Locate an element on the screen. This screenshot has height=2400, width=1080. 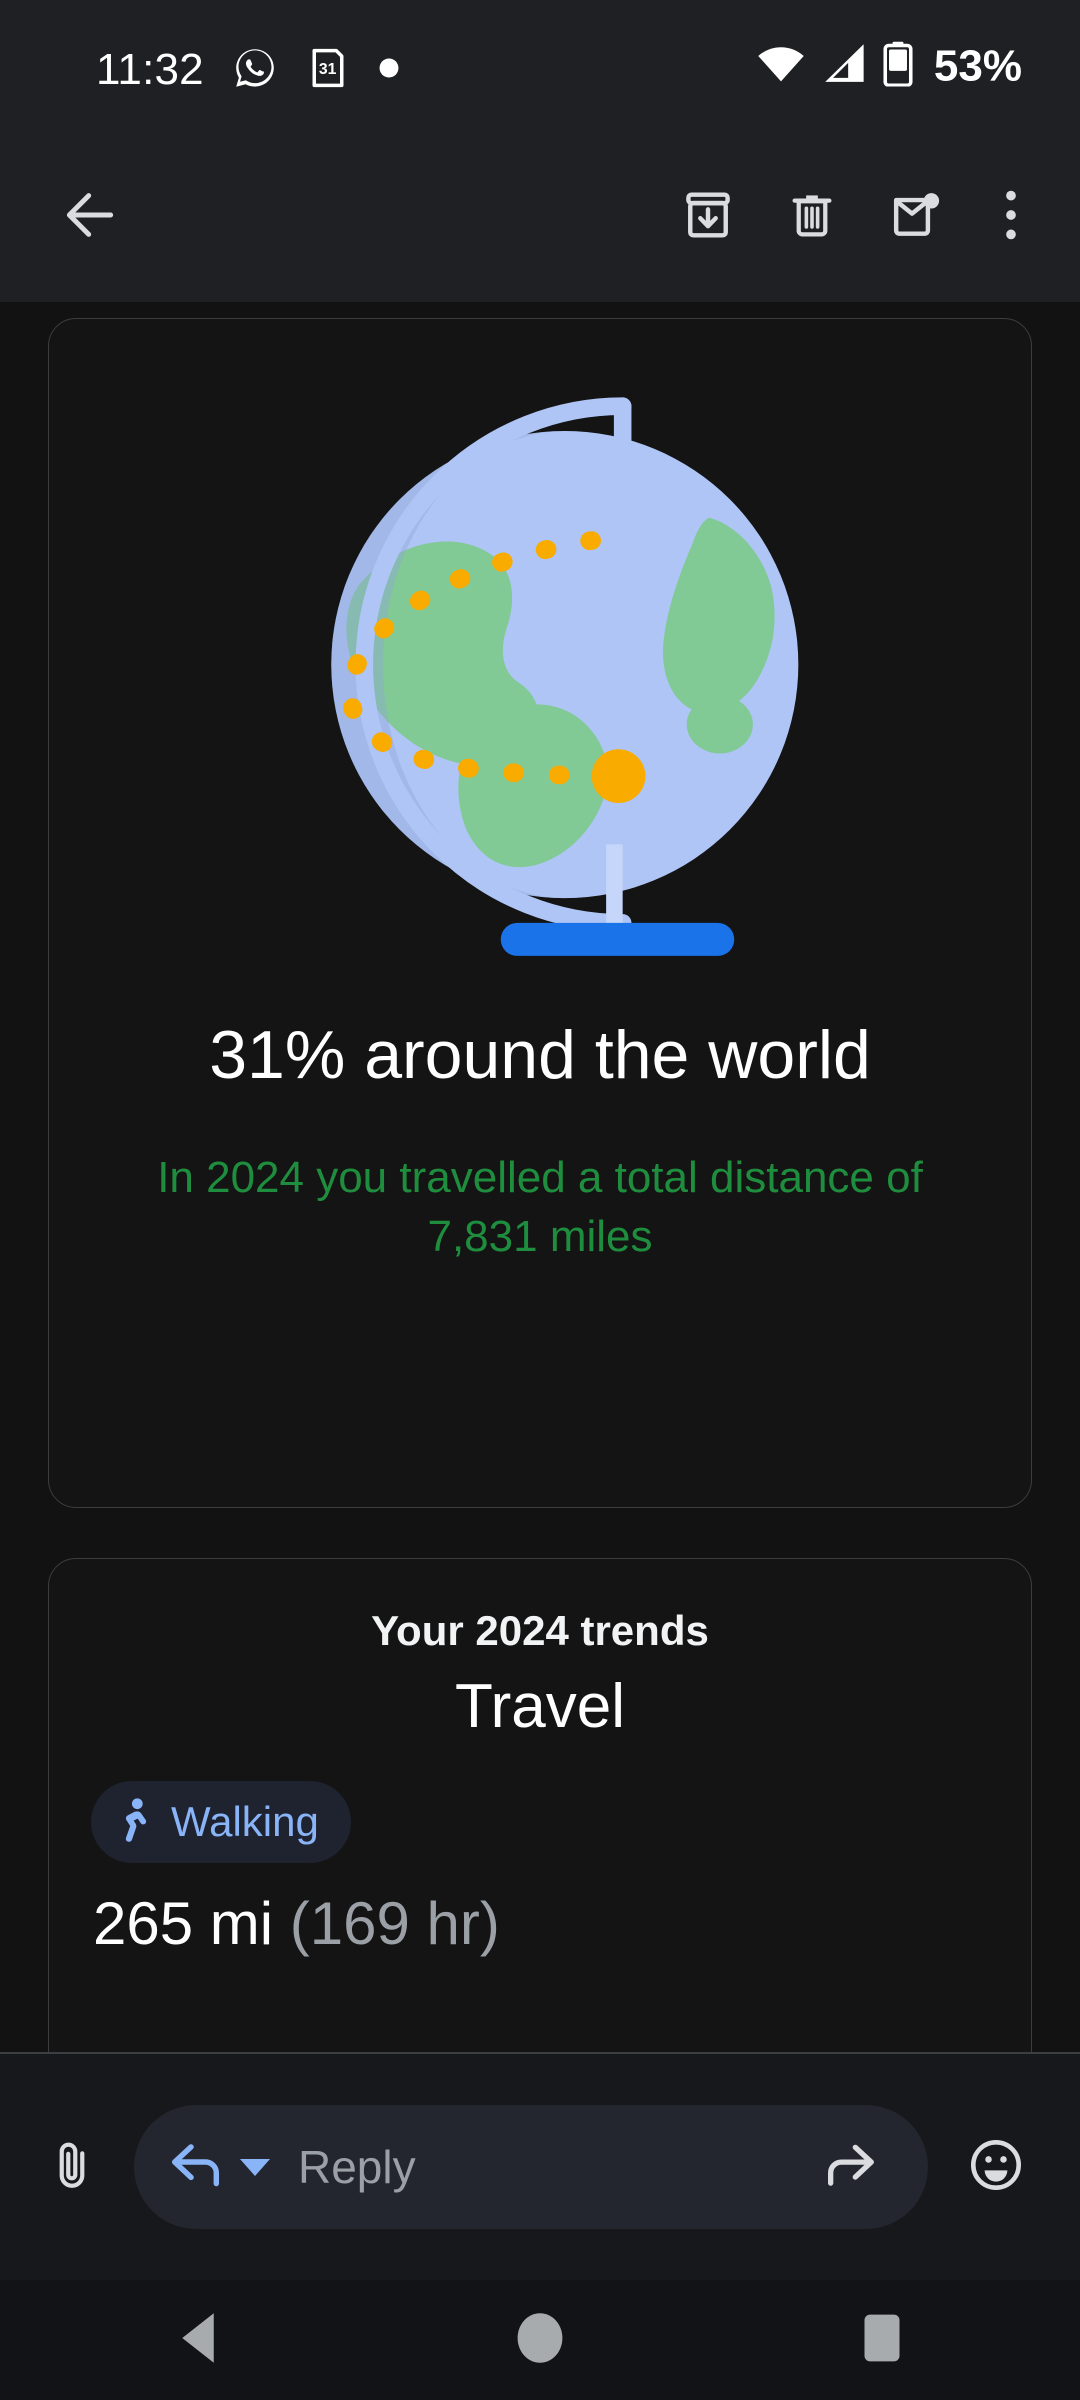
travel-mode-chip-walking: Walking is located at coordinates (221, 1822).